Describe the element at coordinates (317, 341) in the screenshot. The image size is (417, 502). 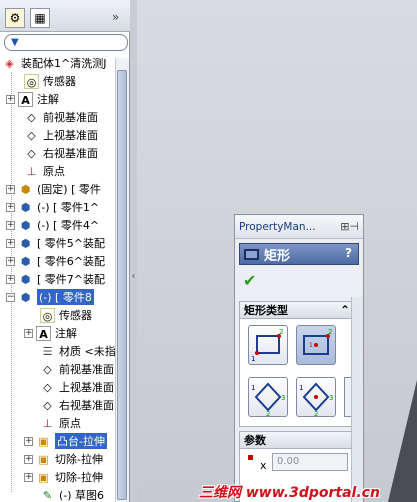
I see `center-rectangle-icon: 2 1` at that location.